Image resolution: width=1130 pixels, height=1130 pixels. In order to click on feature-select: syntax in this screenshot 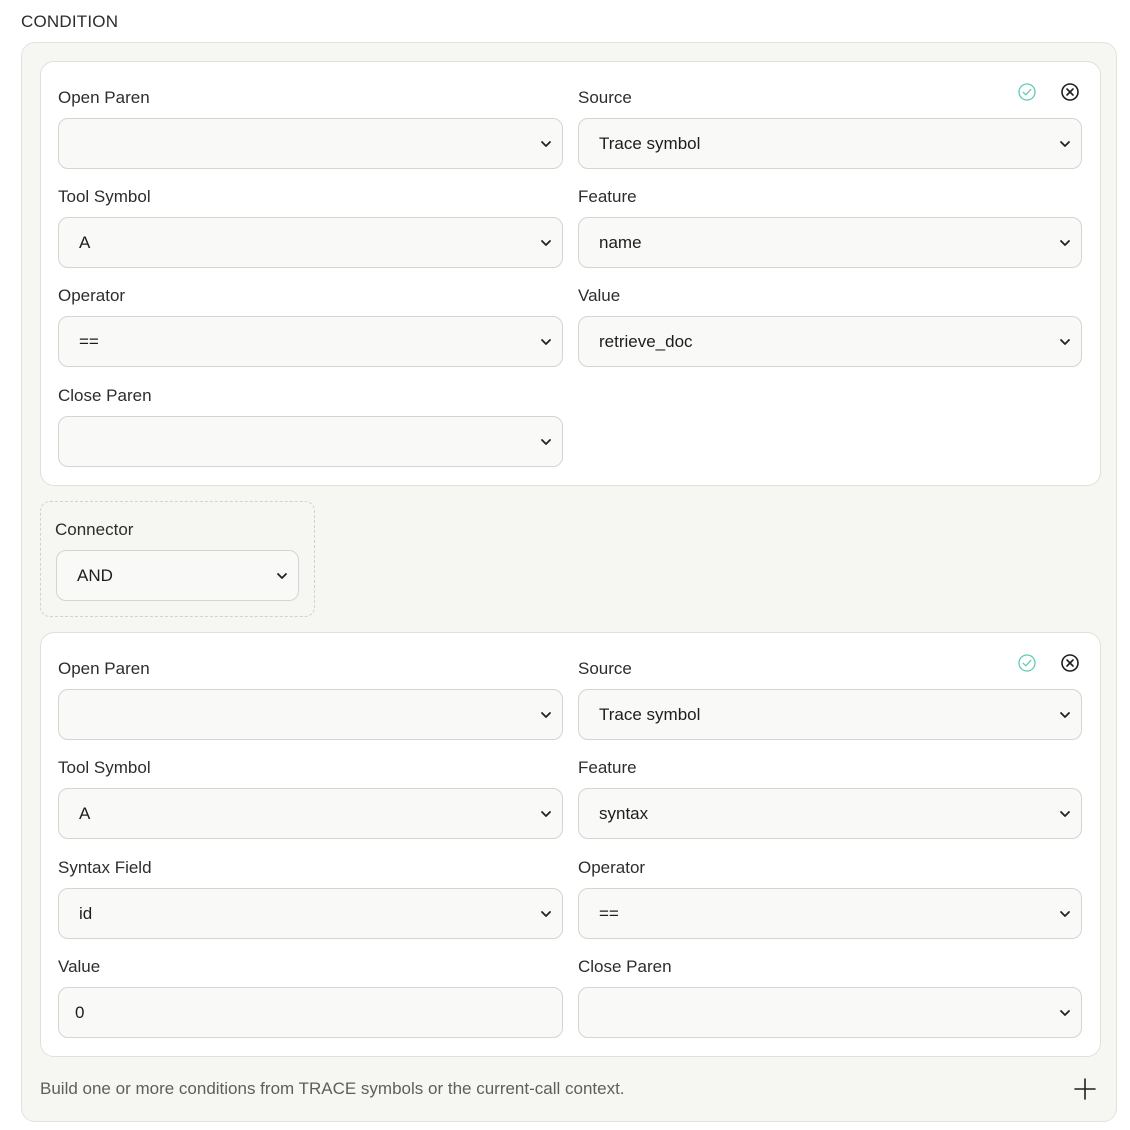, I will do `click(830, 813)`.